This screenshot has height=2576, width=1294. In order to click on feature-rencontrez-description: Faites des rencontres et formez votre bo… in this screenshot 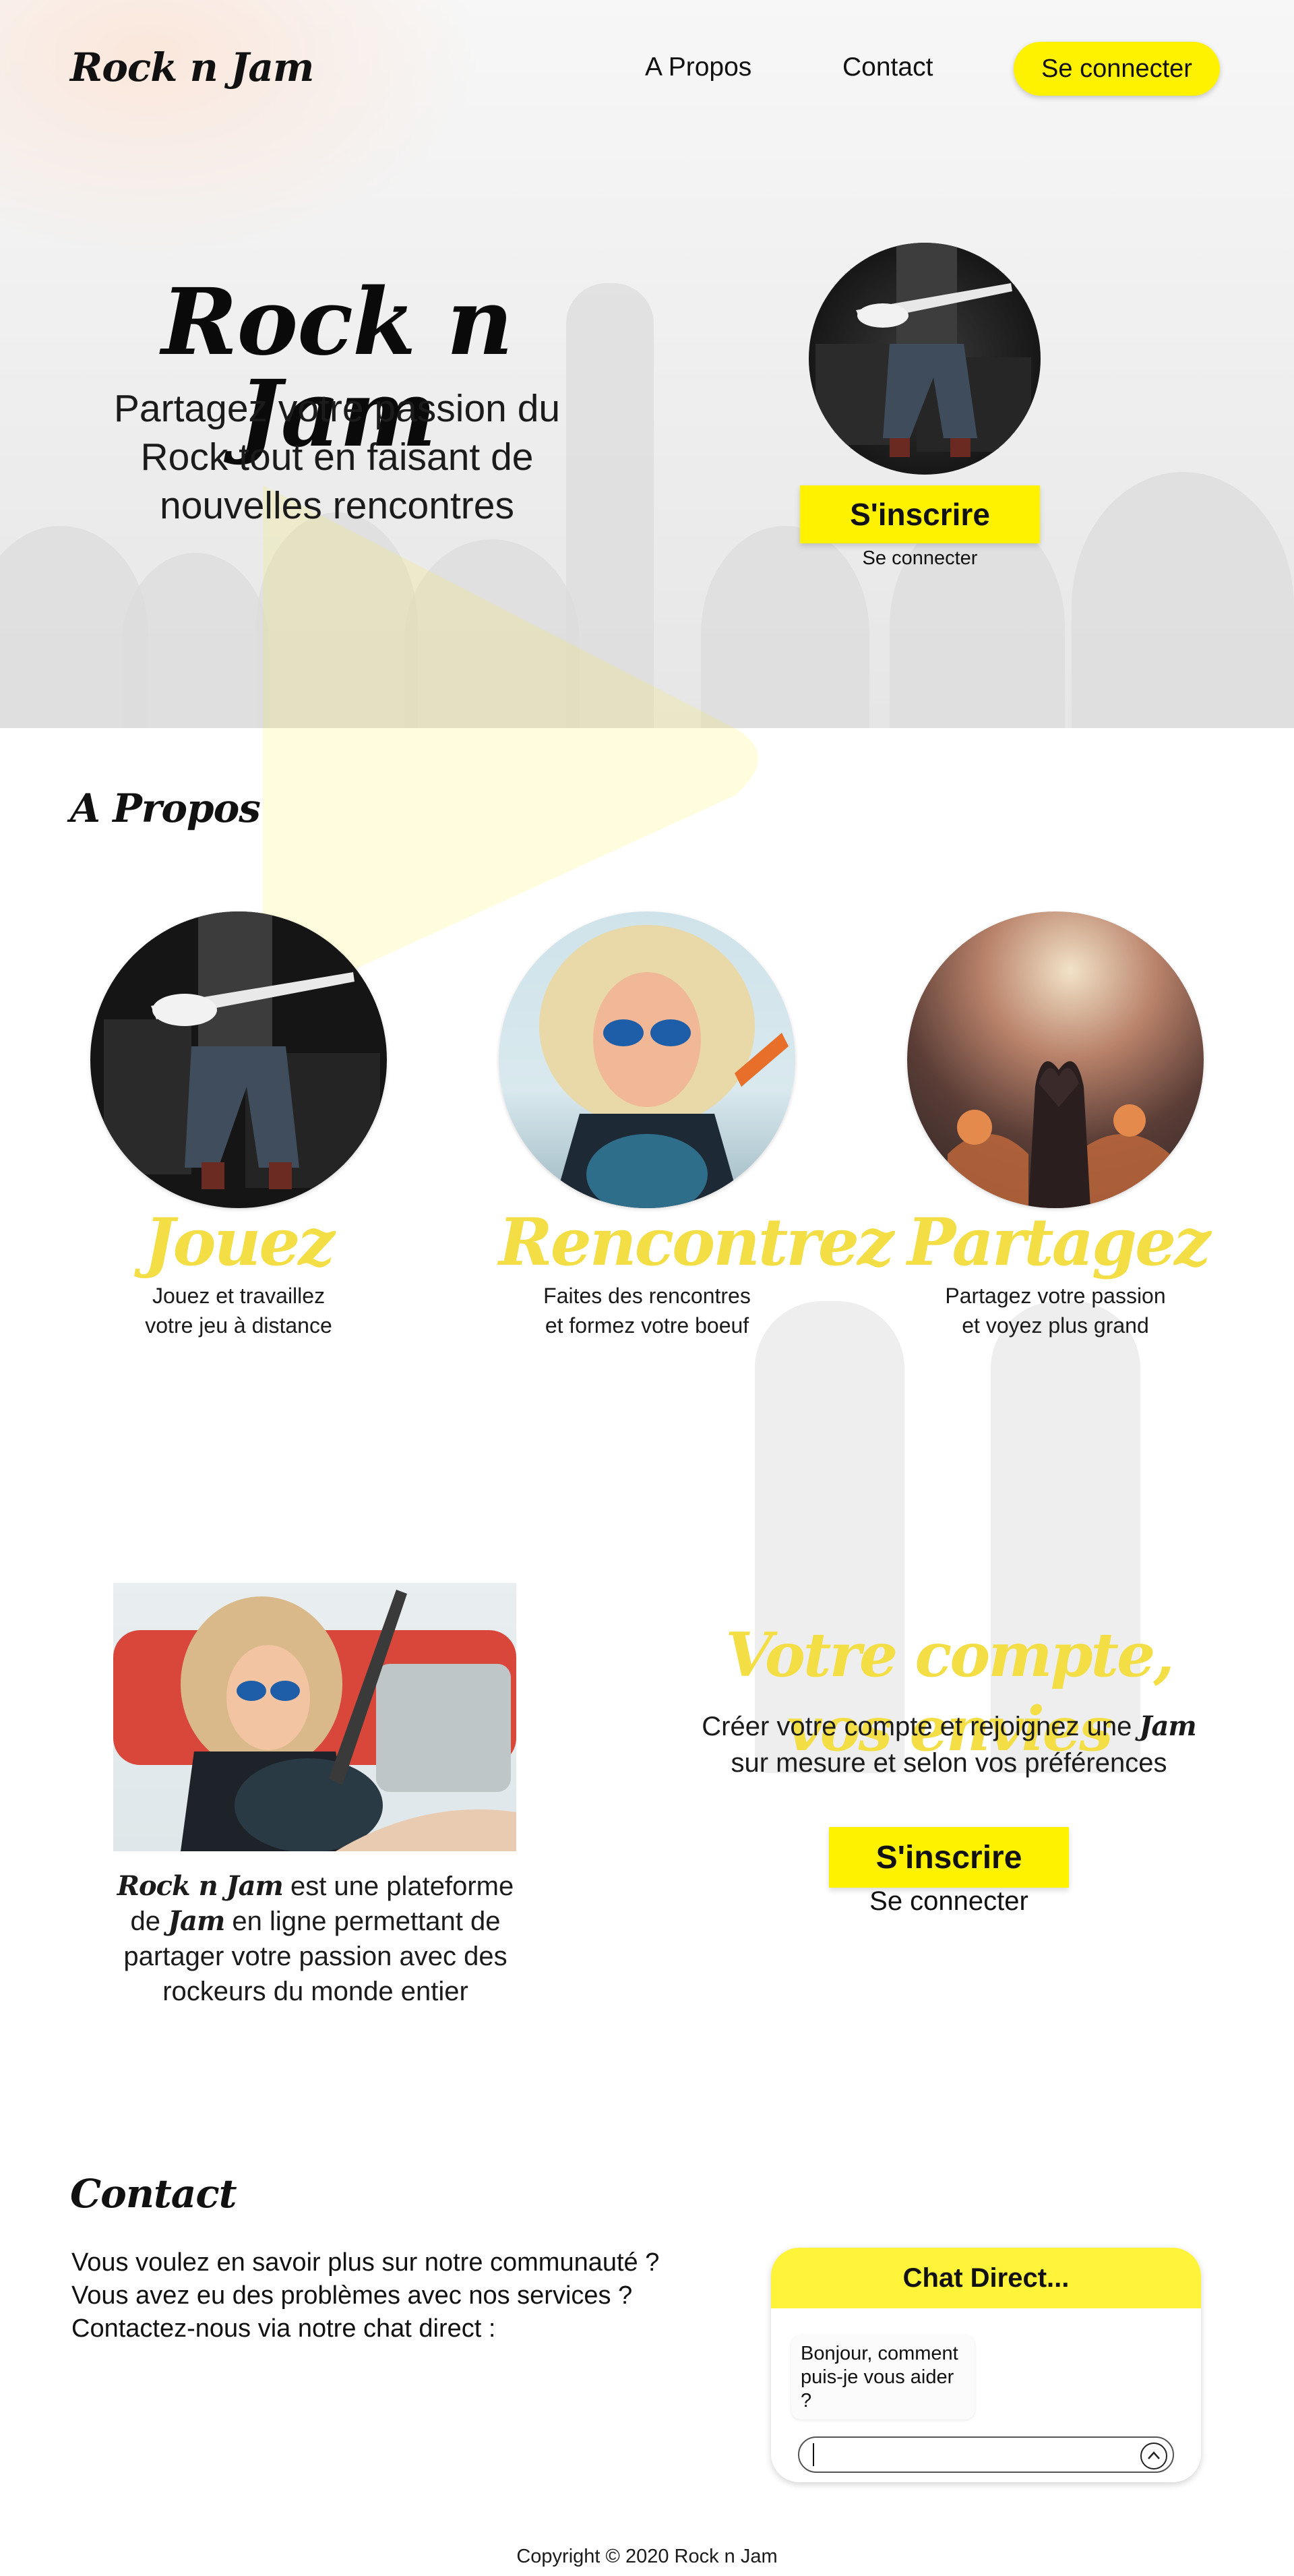, I will do `click(647, 1310)`.